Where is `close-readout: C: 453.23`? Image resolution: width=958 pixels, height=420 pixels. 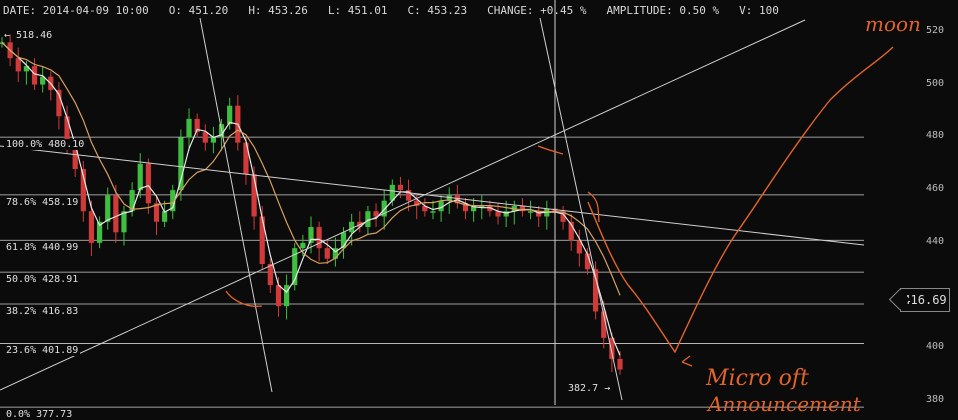 close-readout: C: 453.23 is located at coordinates (437, 10).